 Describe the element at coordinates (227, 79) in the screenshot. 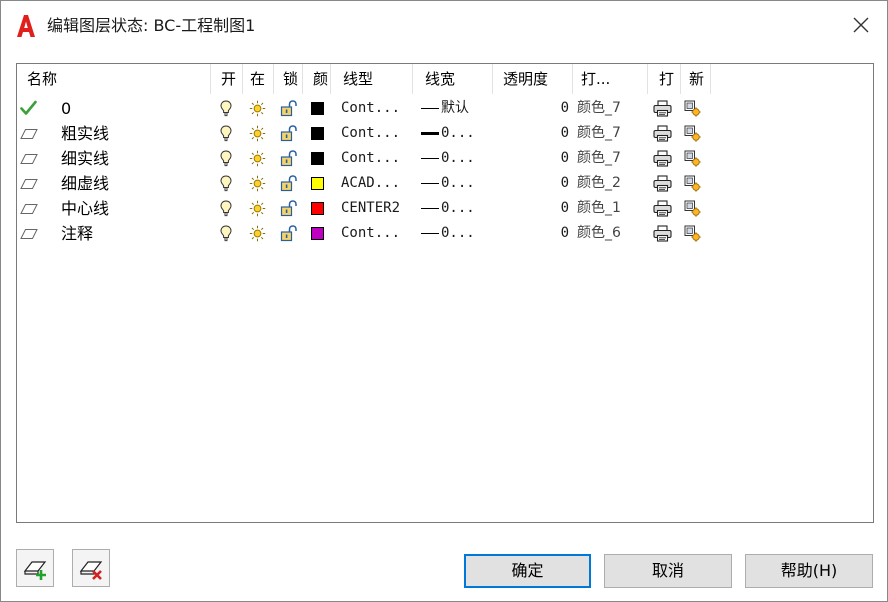

I see `column-header-on: 开` at that location.